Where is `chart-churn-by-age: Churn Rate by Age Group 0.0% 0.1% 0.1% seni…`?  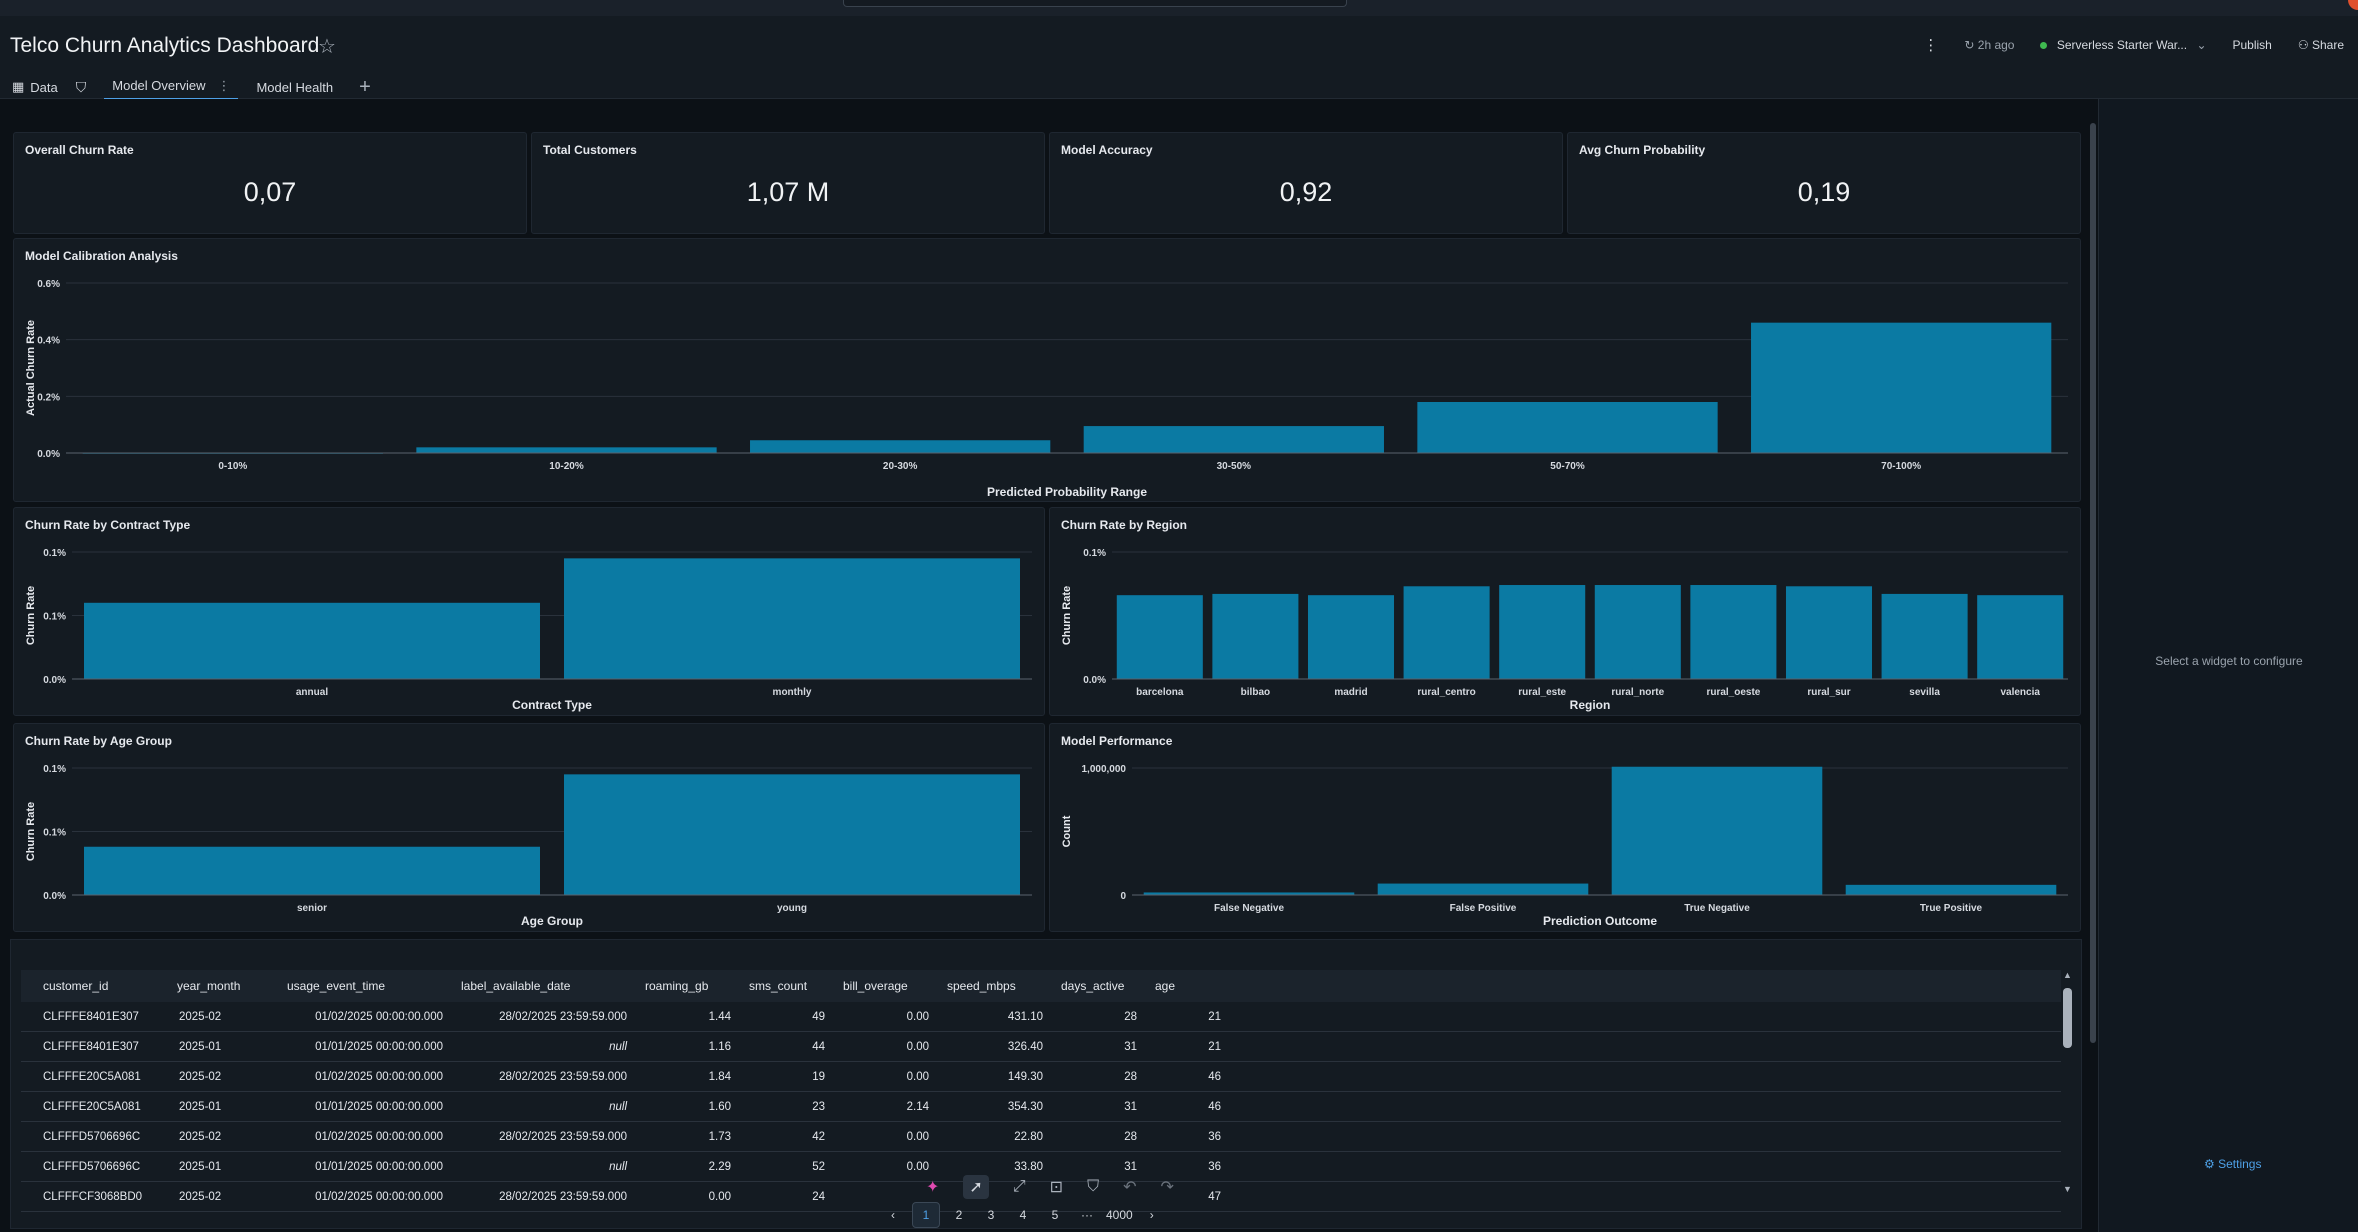 chart-churn-by-age: Churn Rate by Age Group 0.0% 0.1% 0.1% seni… is located at coordinates (529, 827).